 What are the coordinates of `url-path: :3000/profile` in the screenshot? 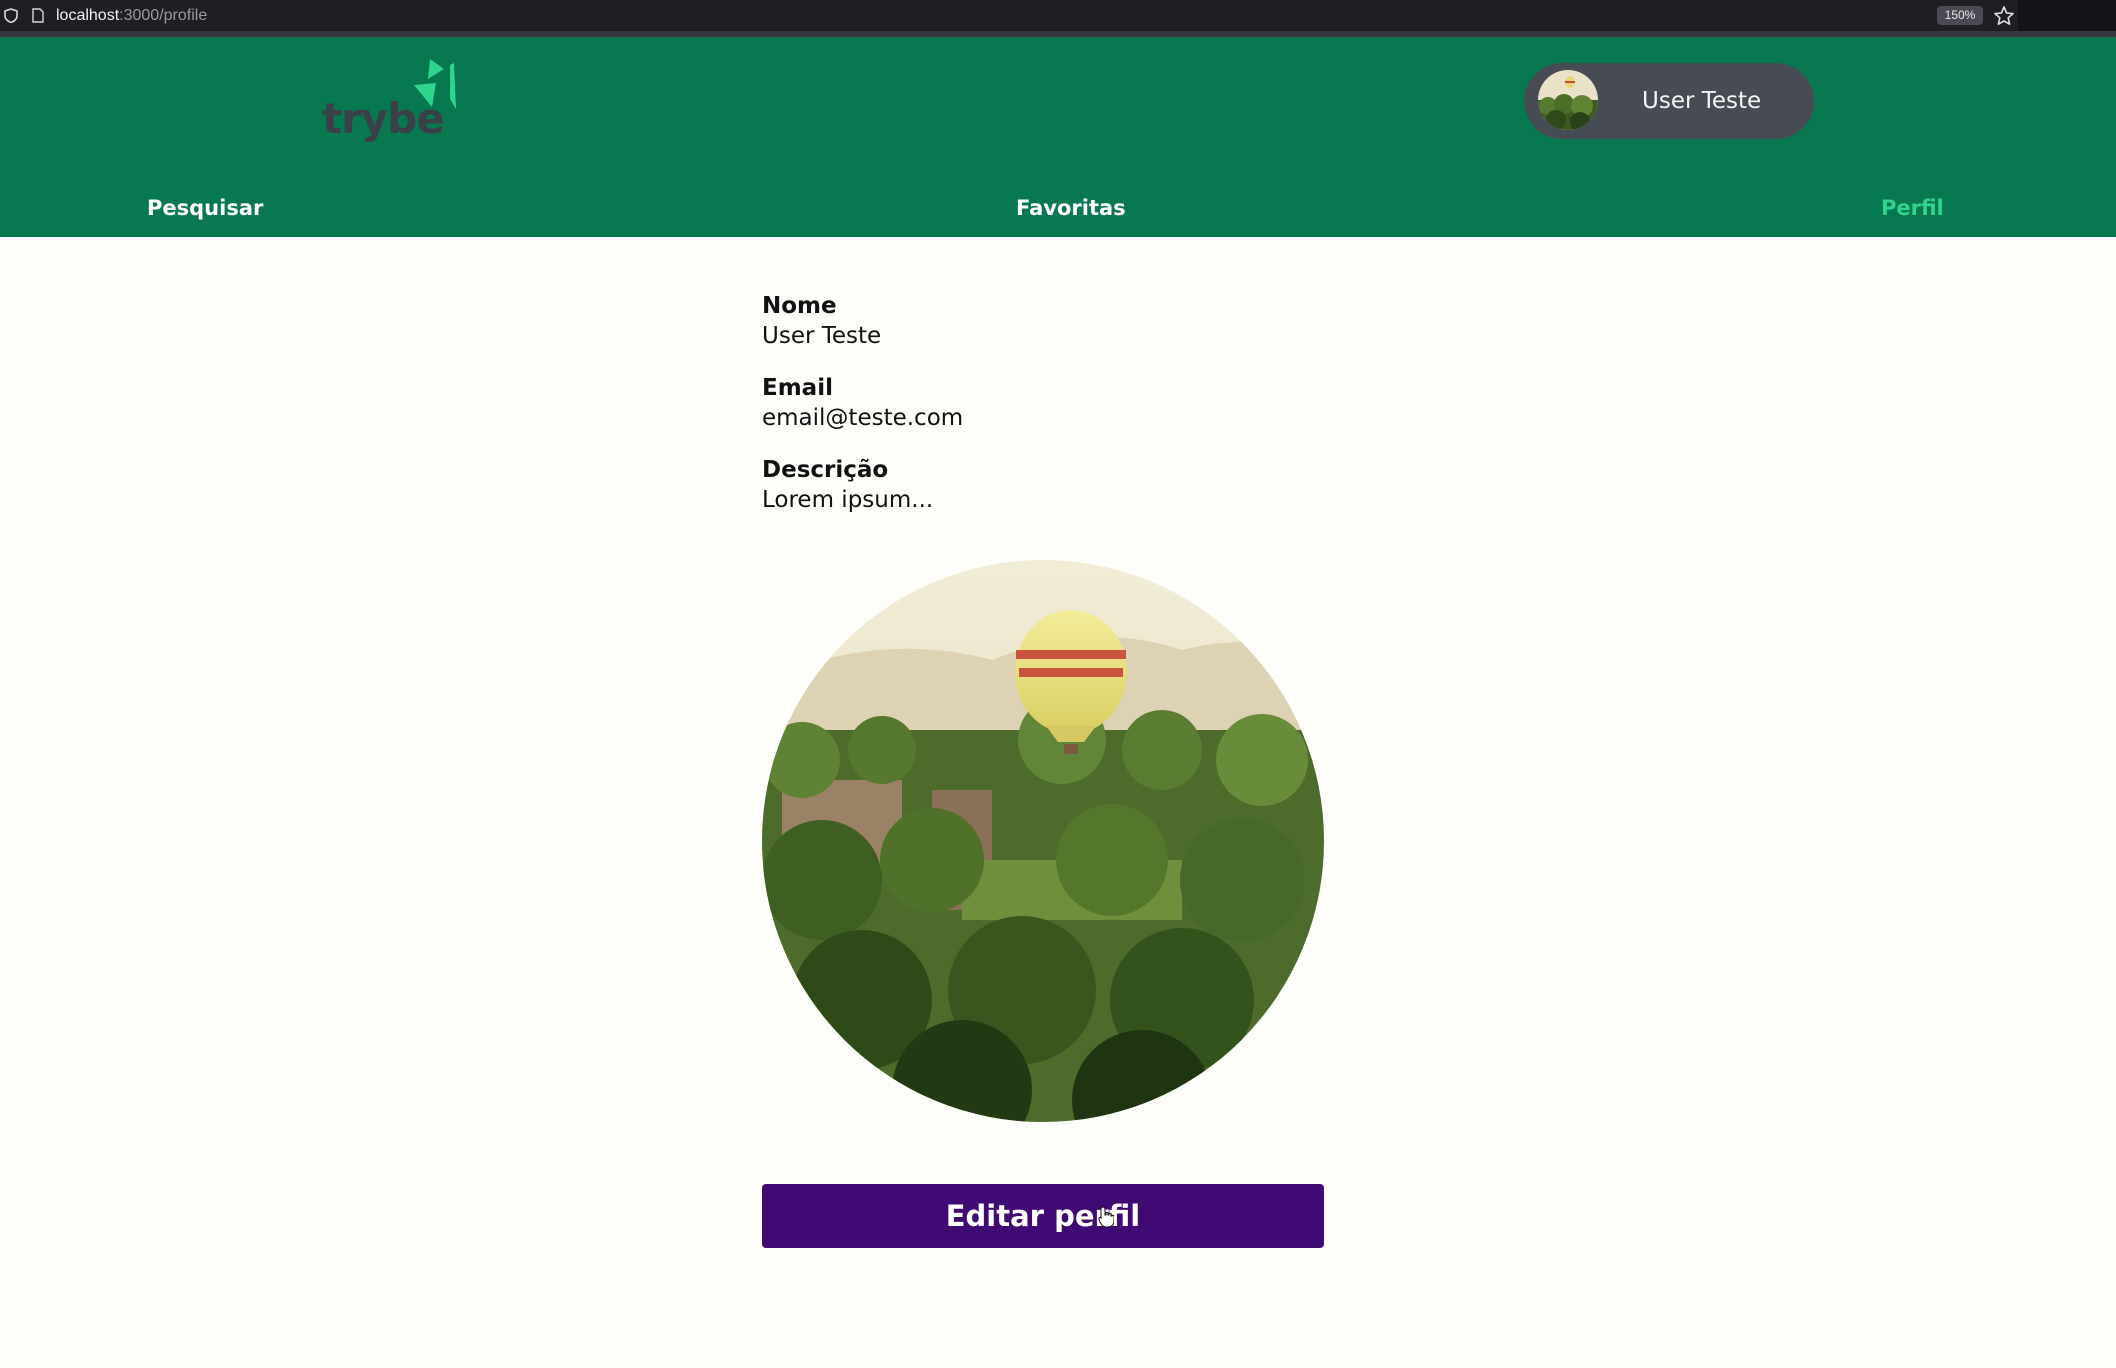 It's located at (163, 15).